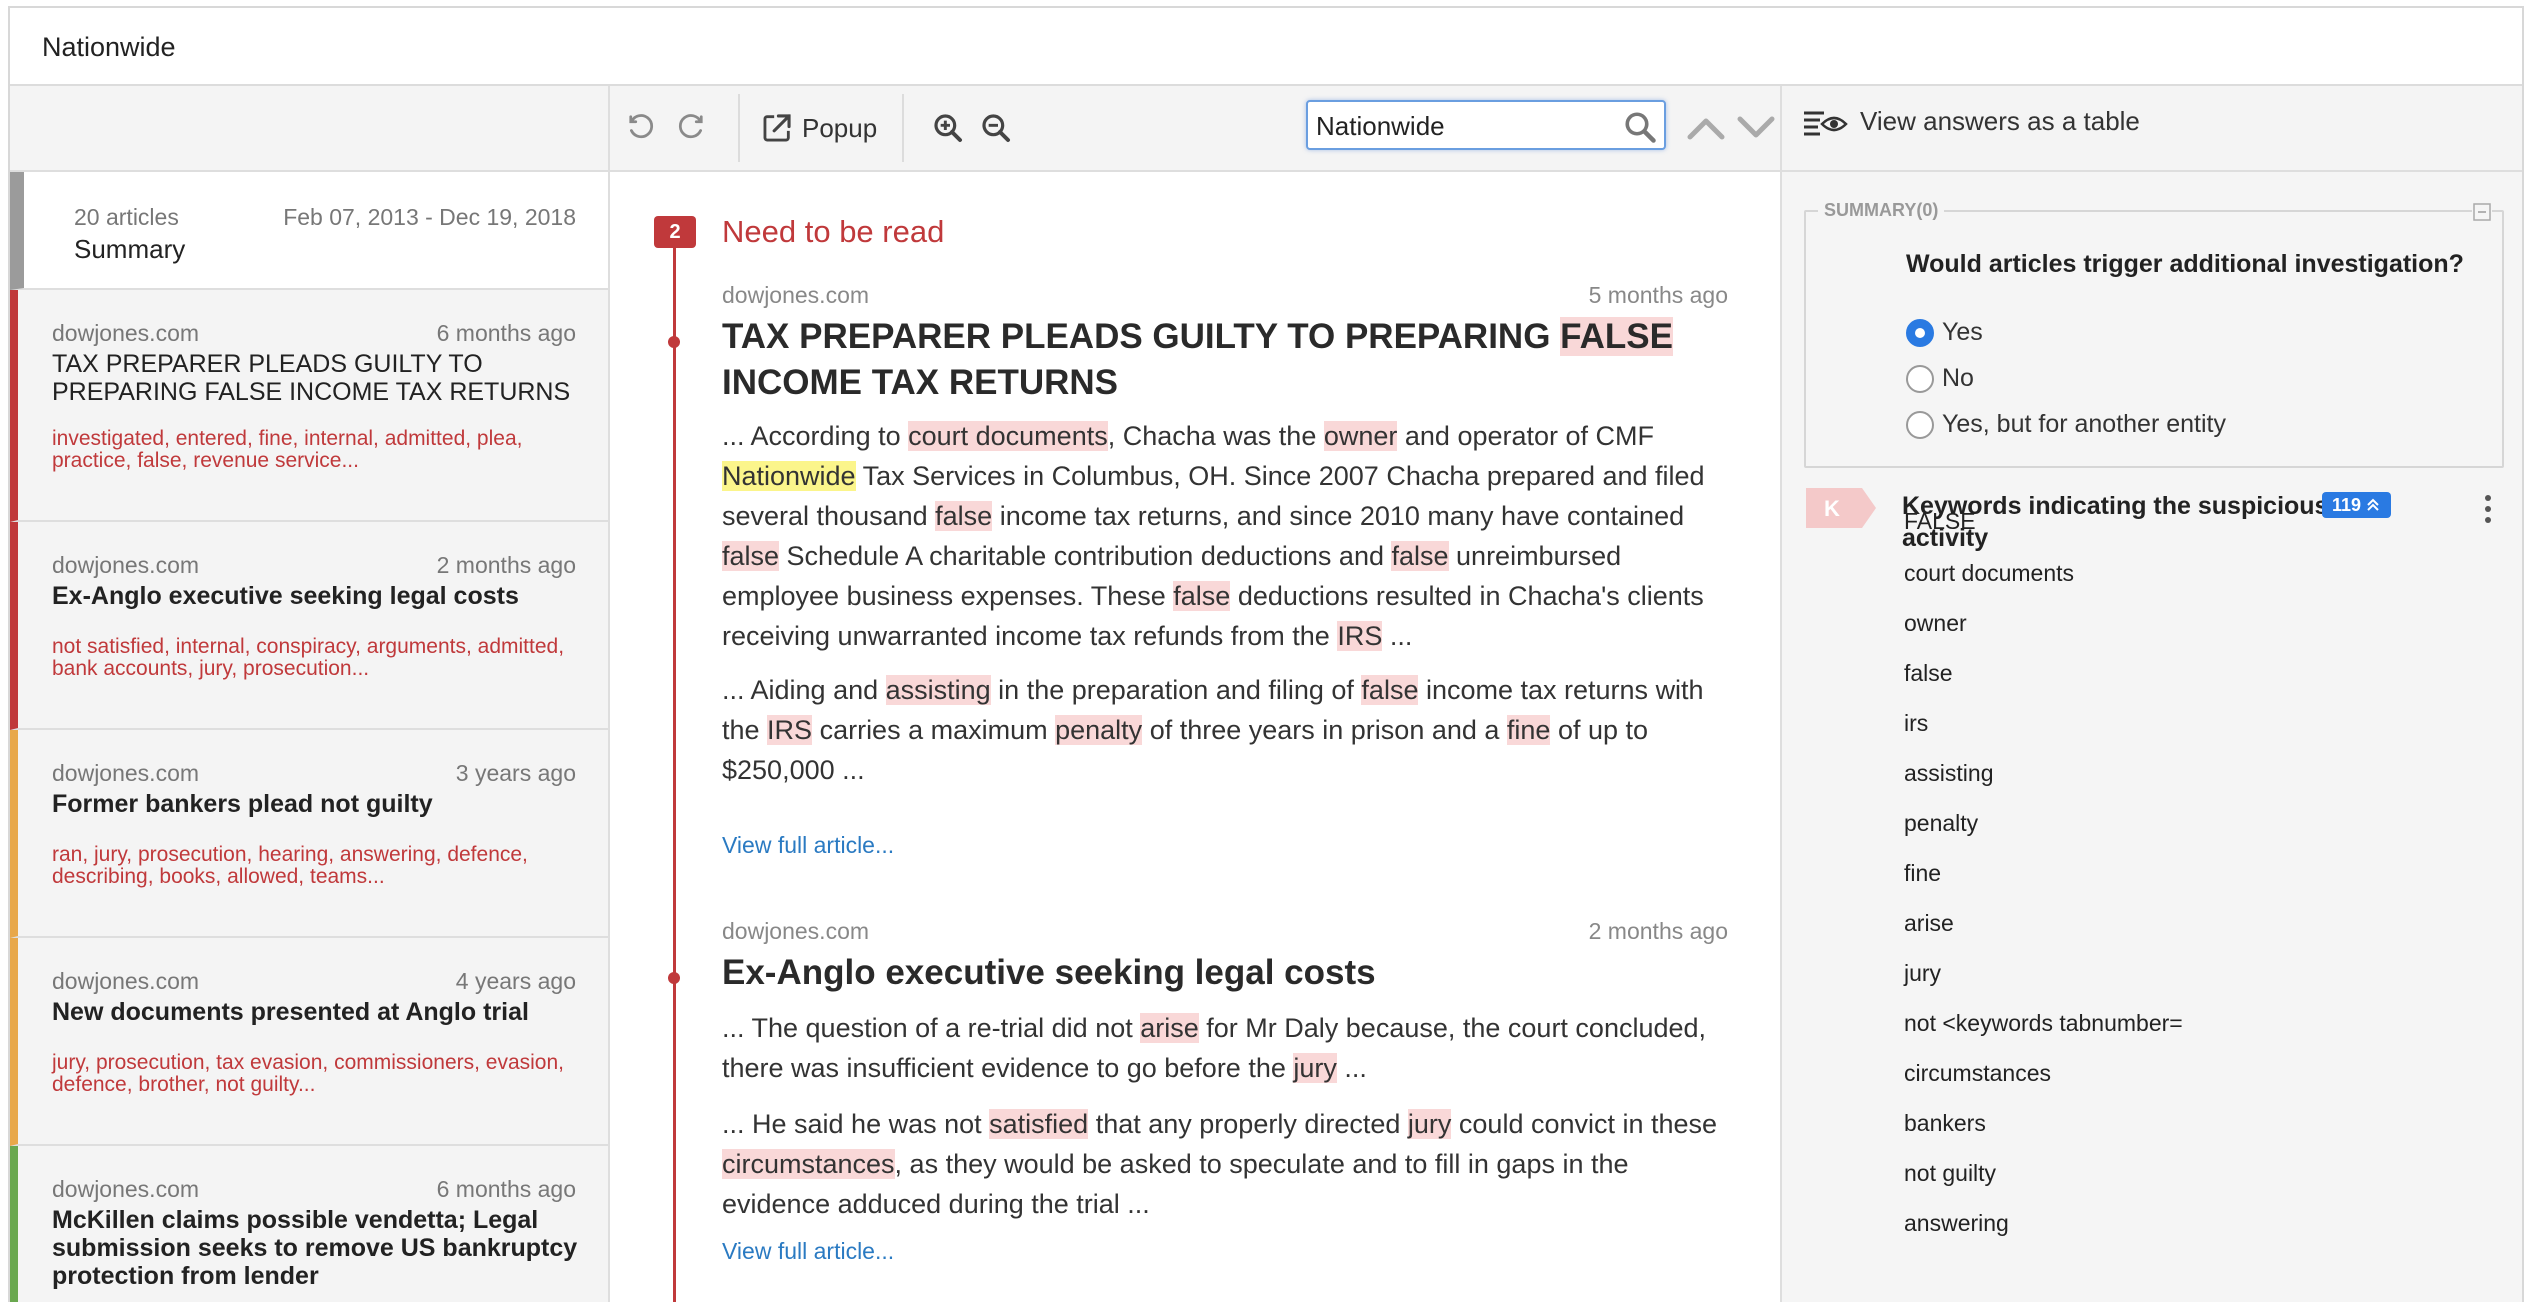 The height and width of the screenshot is (1302, 2532). Describe the element at coordinates (1977, 1073) in the screenshot. I see `keyword-item: circumstances` at that location.